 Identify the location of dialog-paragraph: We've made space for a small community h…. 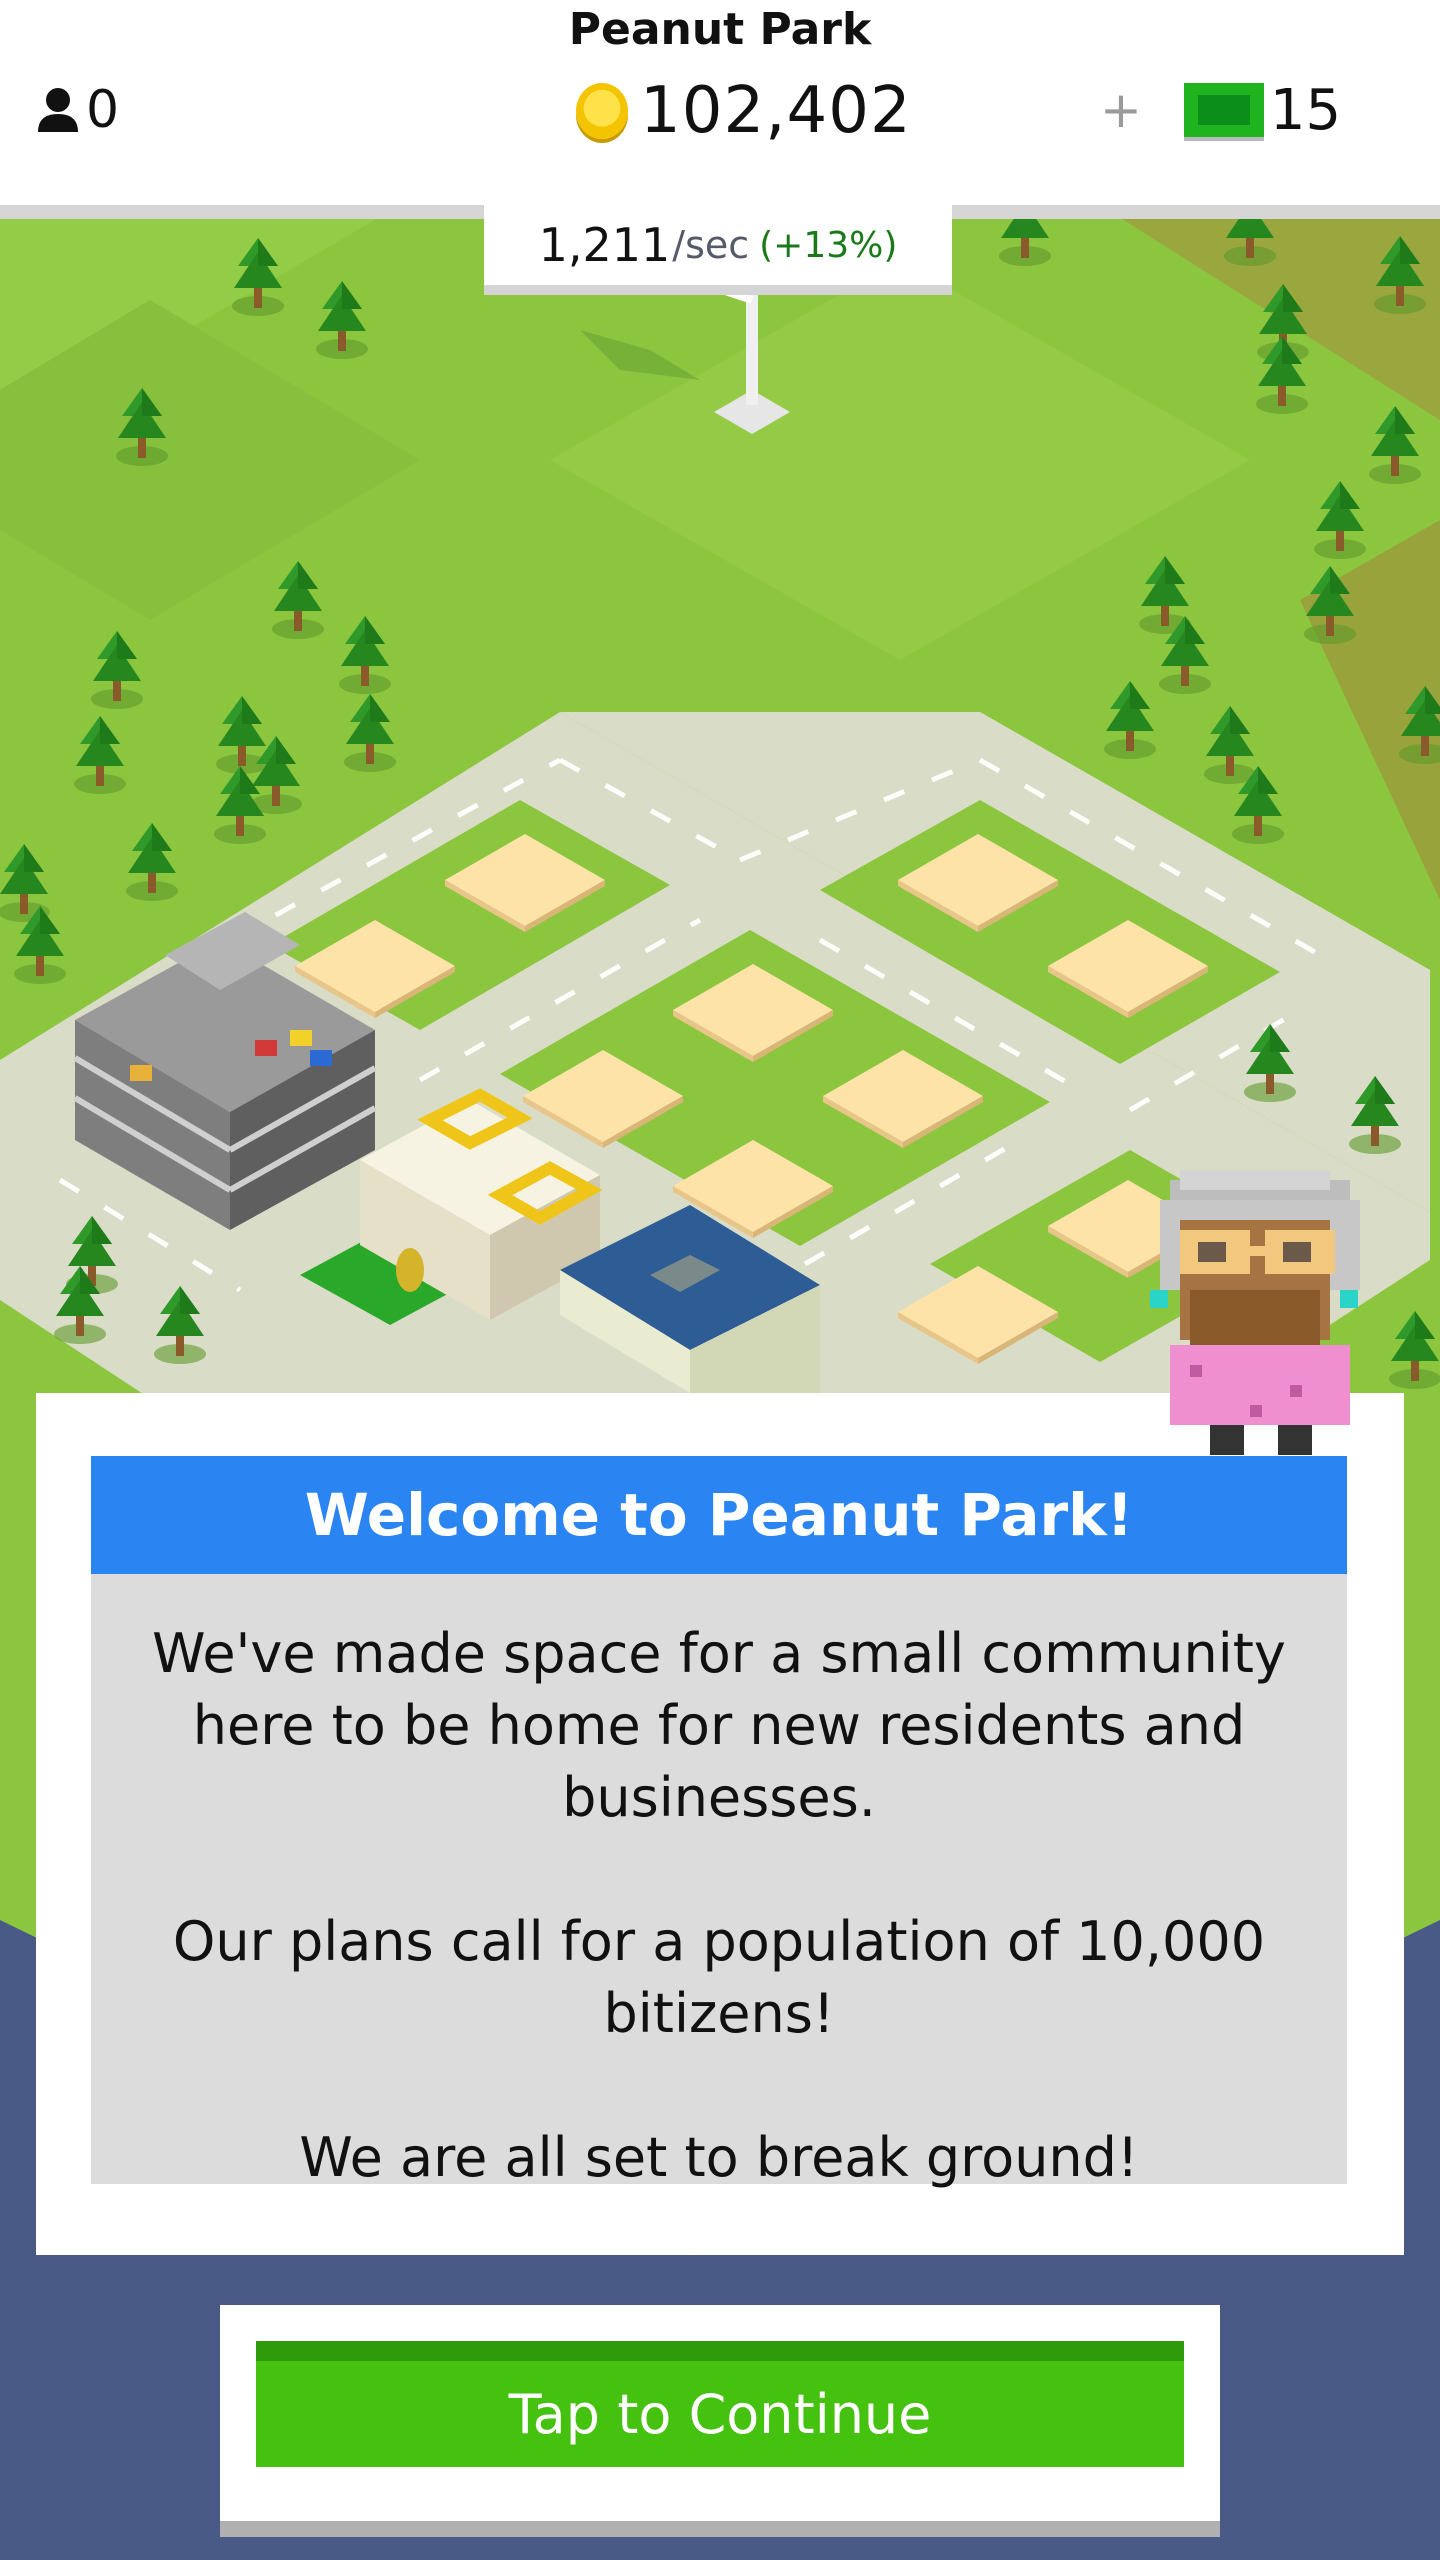
(719, 1725).